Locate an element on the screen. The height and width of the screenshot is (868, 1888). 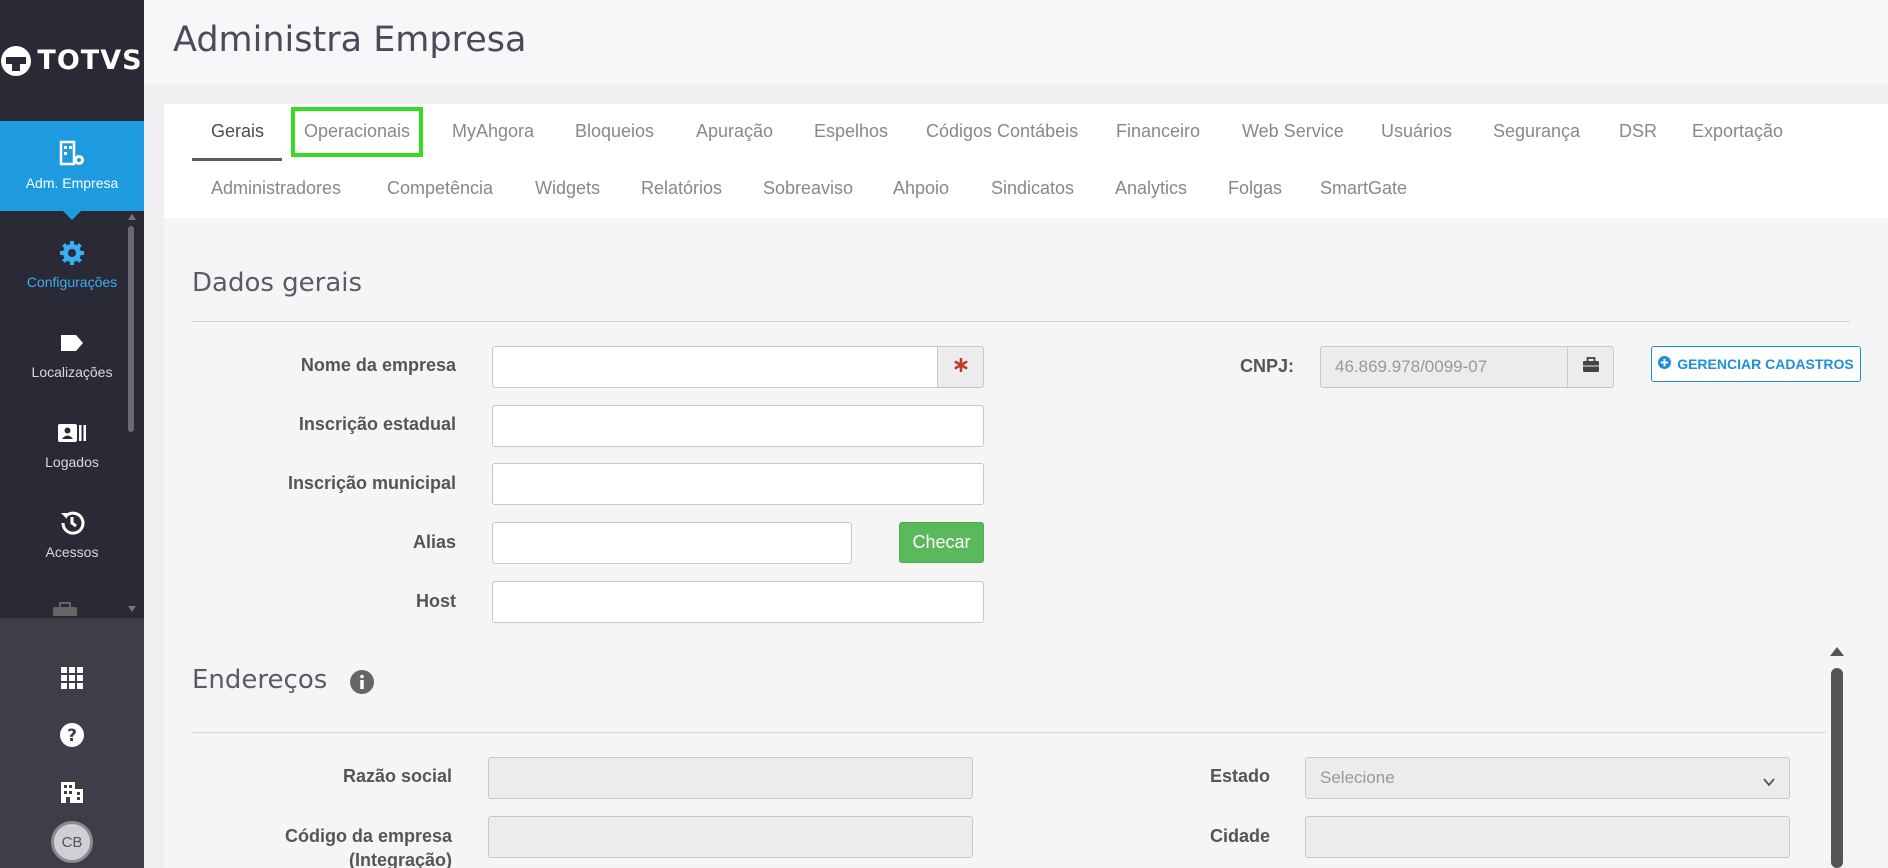
tab-seguranca: Segurança is located at coordinates (1536, 131).